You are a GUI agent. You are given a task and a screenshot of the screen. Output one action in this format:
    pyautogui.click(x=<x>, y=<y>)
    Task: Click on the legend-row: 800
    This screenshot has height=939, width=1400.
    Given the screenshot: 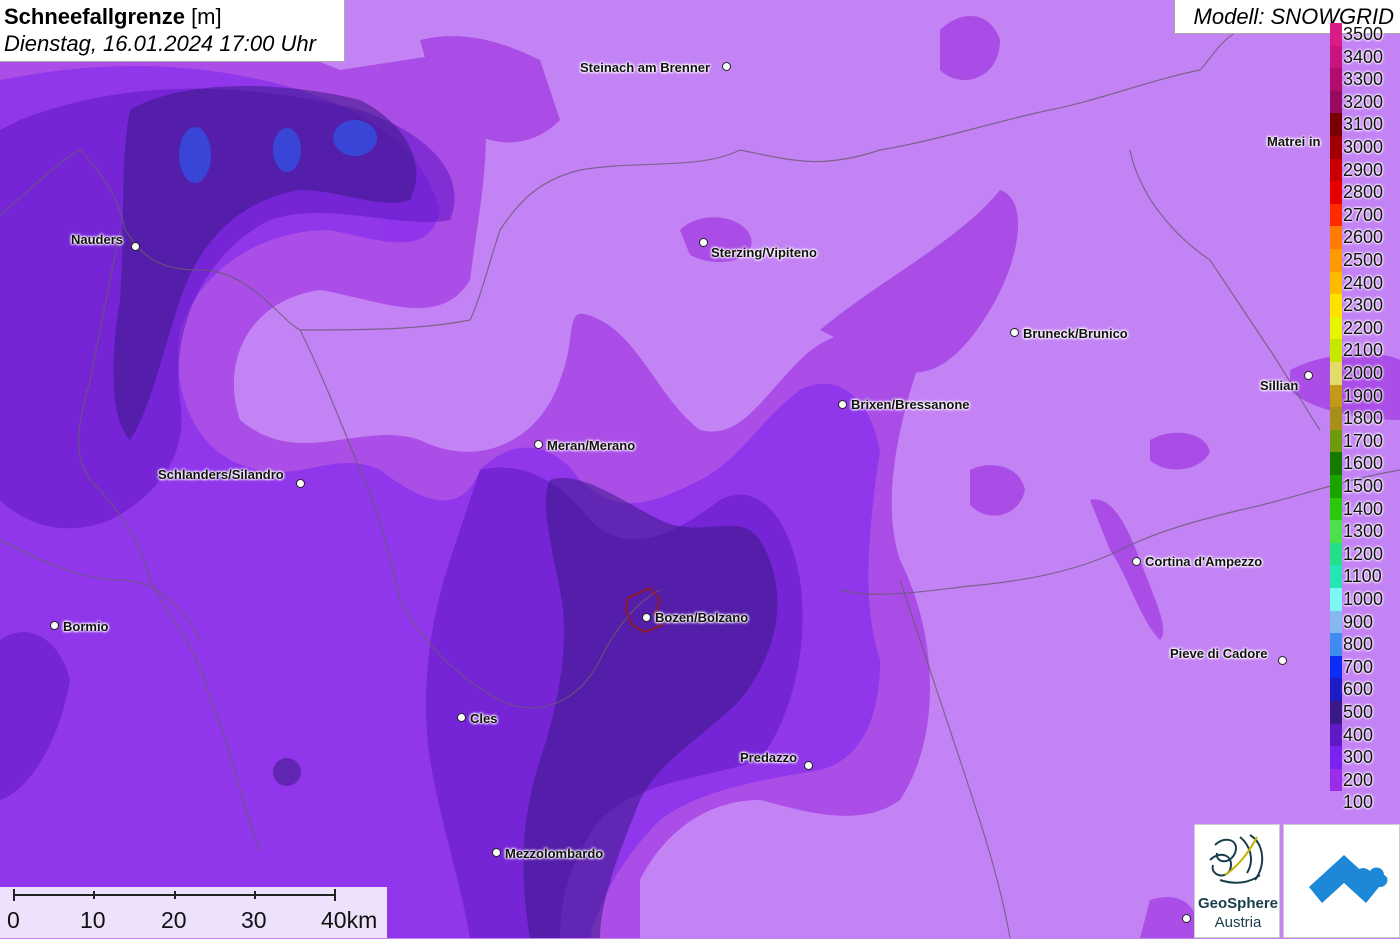 What is the action you would take?
    pyautogui.click(x=1365, y=645)
    